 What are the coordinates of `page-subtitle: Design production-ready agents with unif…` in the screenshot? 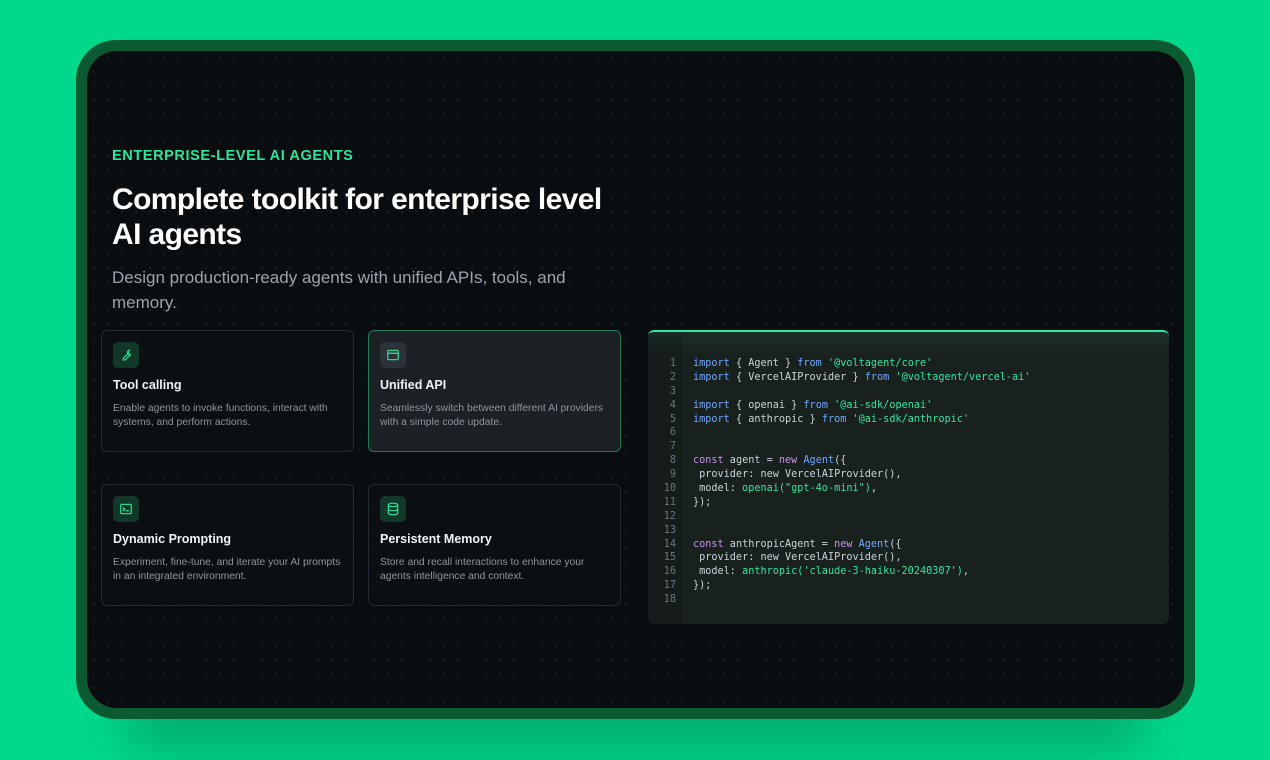 It's located at (339, 290).